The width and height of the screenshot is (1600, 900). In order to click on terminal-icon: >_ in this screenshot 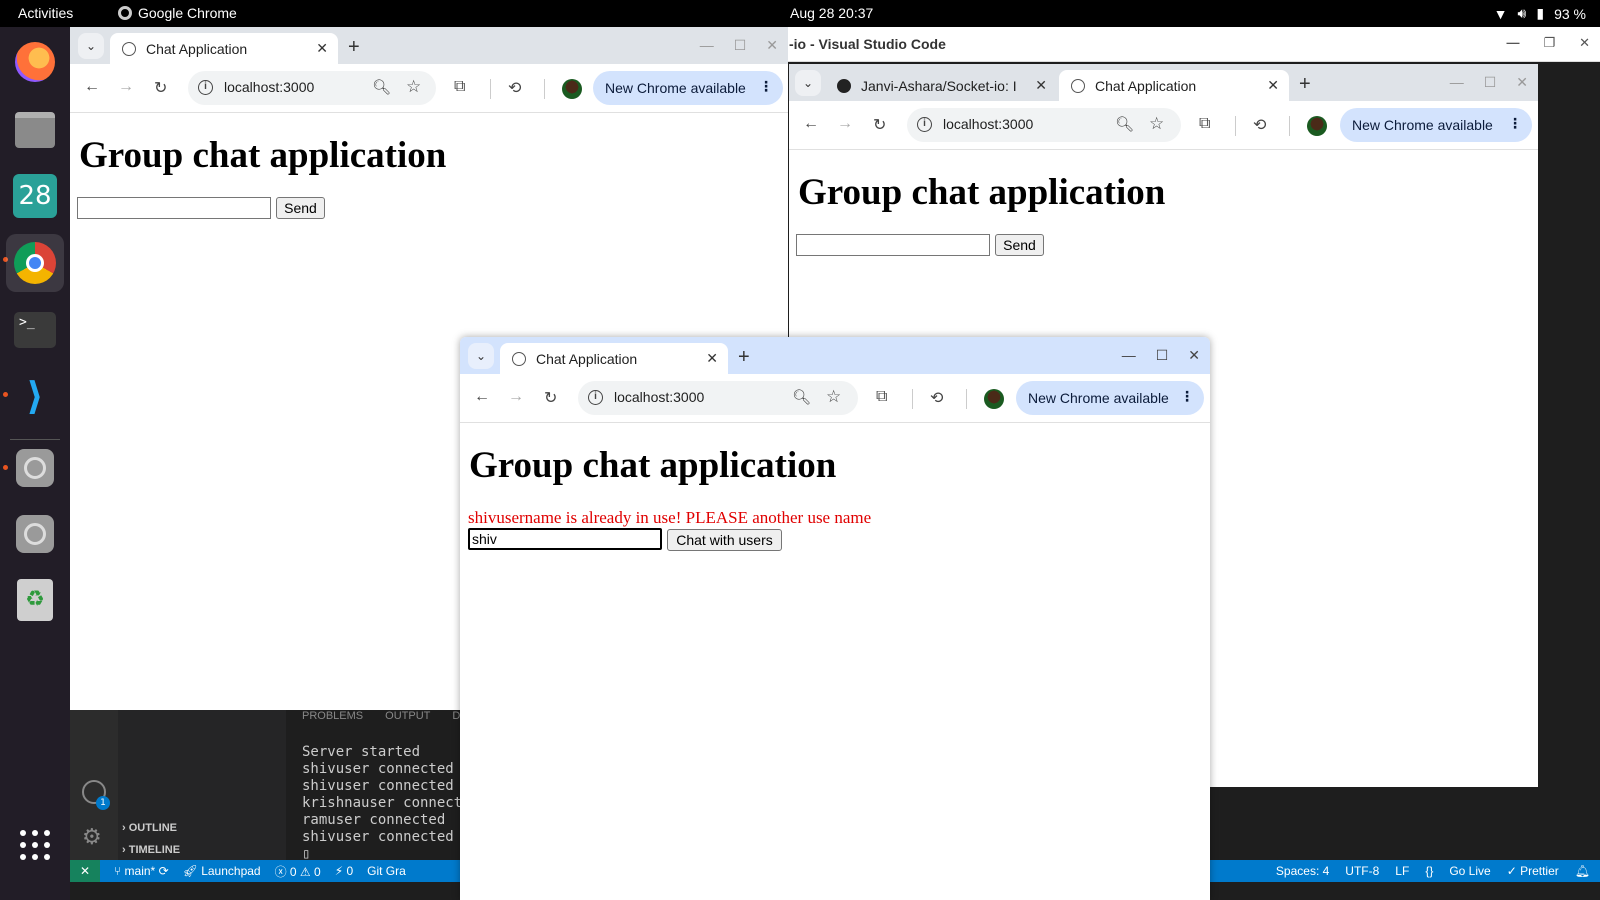, I will do `click(35, 330)`.